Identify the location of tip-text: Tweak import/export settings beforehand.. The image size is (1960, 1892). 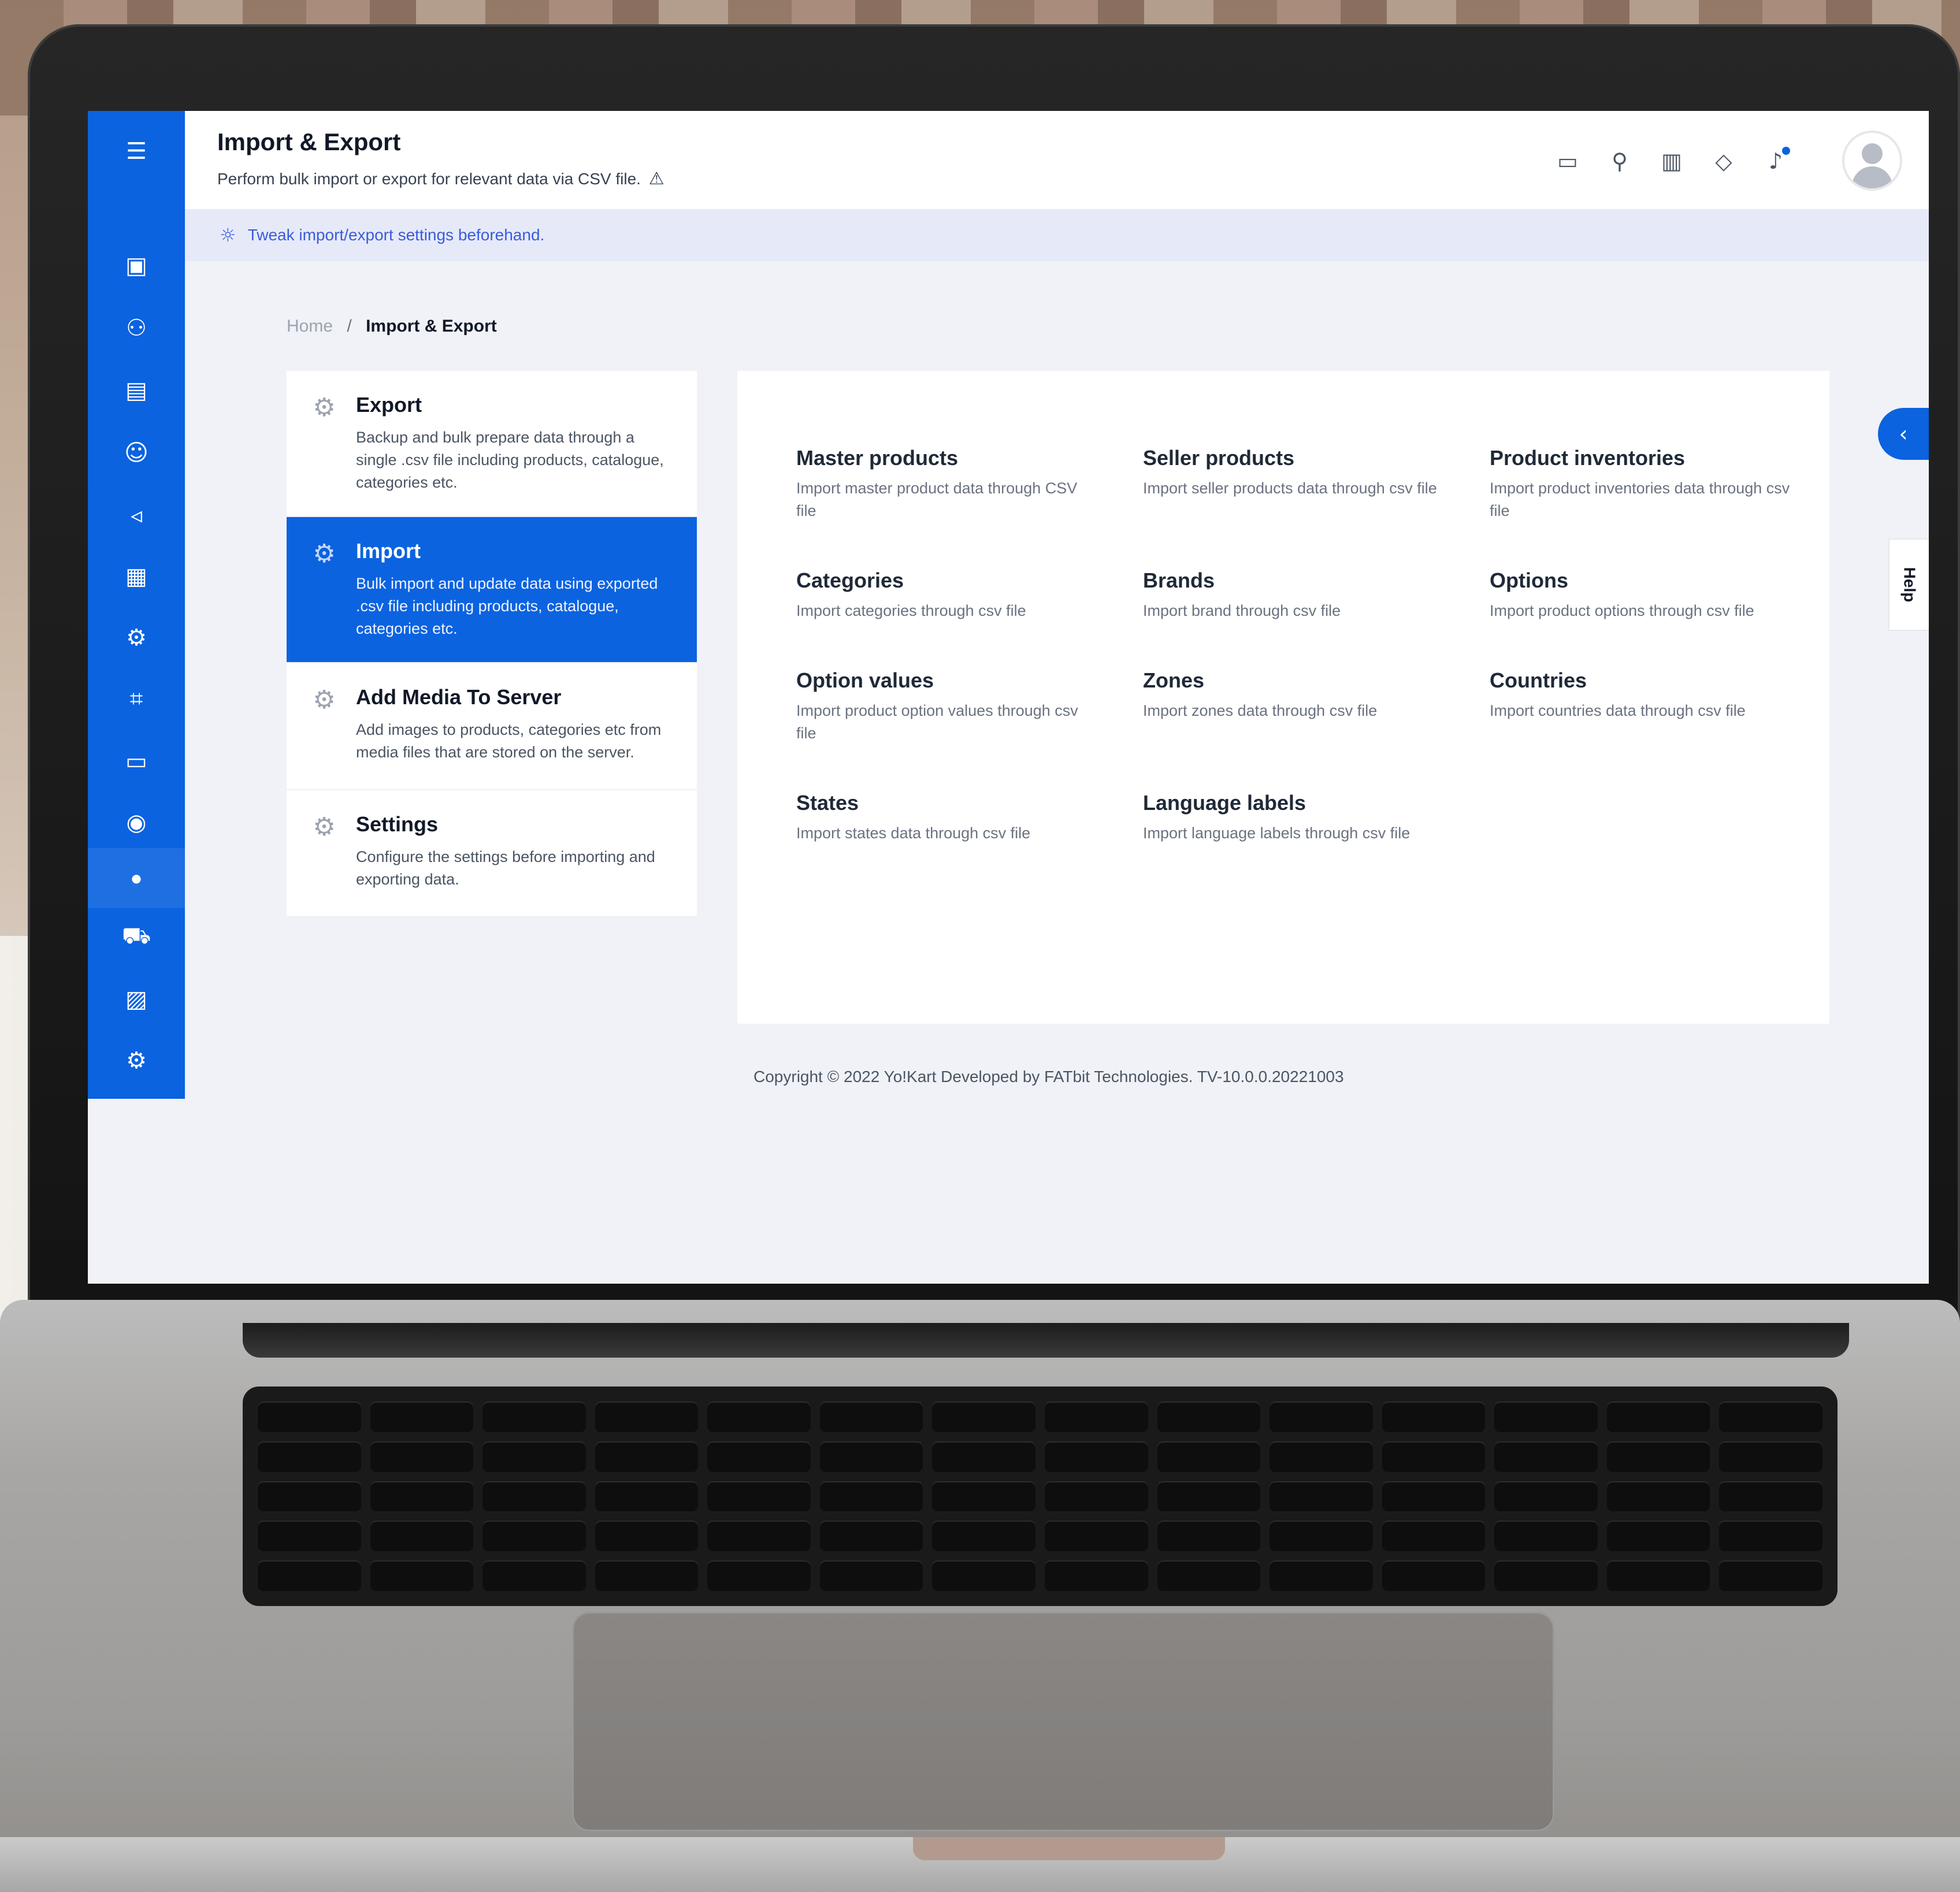
(397, 235).